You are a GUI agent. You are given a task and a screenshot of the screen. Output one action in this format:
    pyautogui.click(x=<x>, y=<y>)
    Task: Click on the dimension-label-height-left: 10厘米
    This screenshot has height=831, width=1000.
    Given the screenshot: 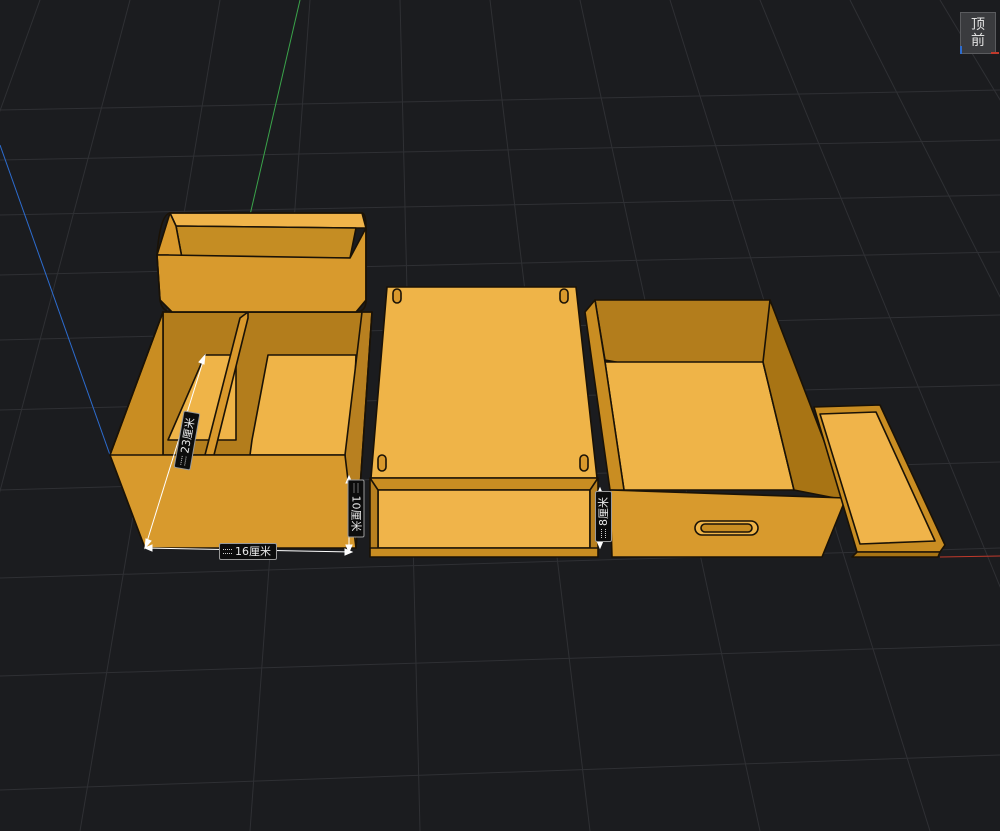 What is the action you would take?
    pyautogui.click(x=356, y=508)
    